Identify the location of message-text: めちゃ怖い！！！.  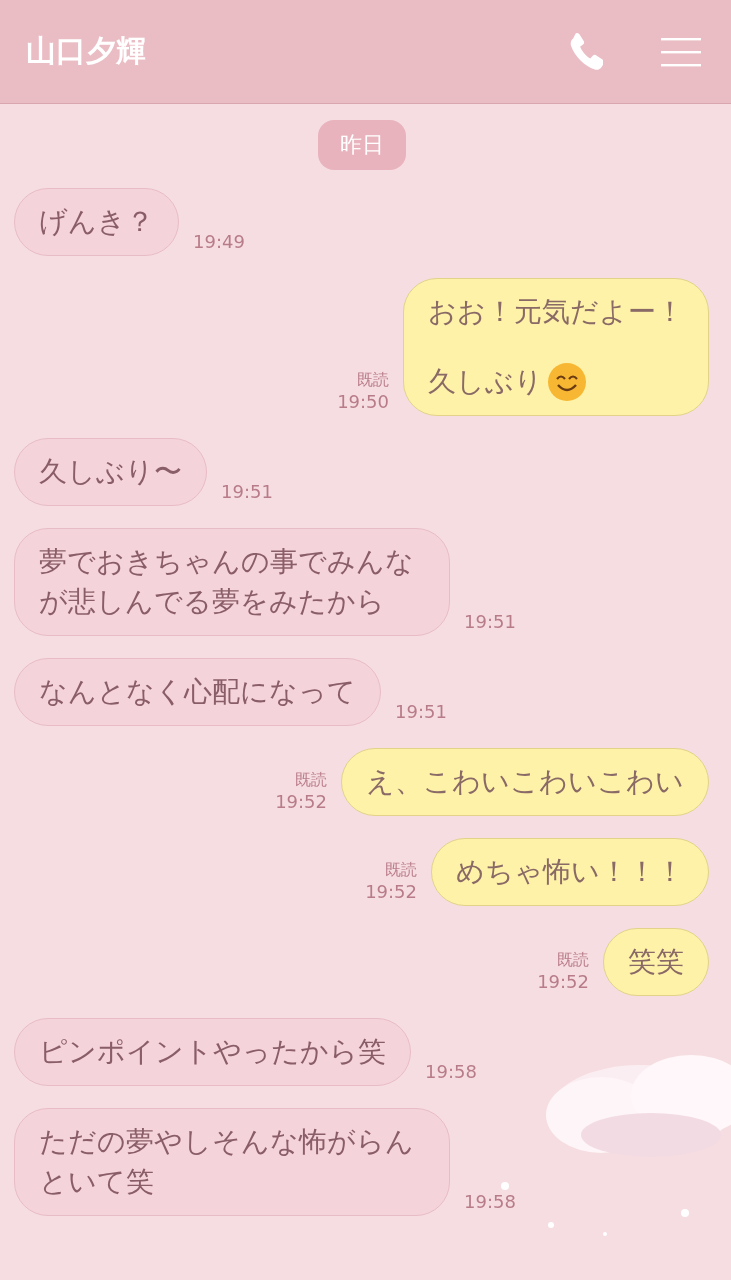
(570, 872).